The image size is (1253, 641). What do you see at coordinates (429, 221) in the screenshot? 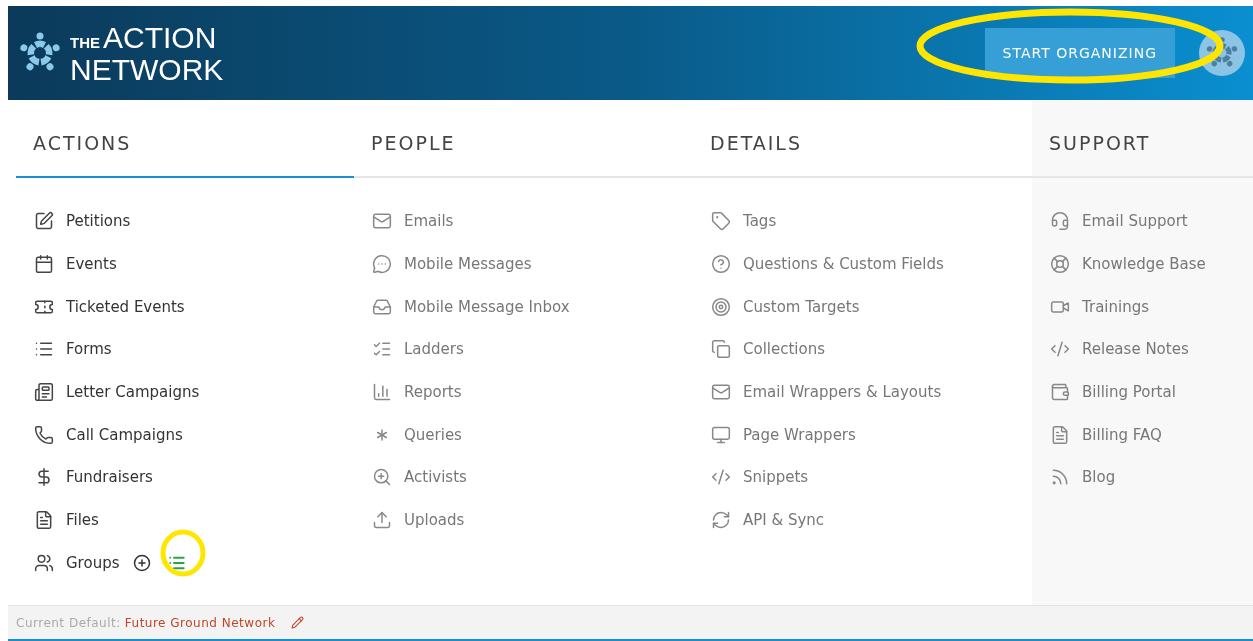
I see `menu-link: Emails` at bounding box center [429, 221].